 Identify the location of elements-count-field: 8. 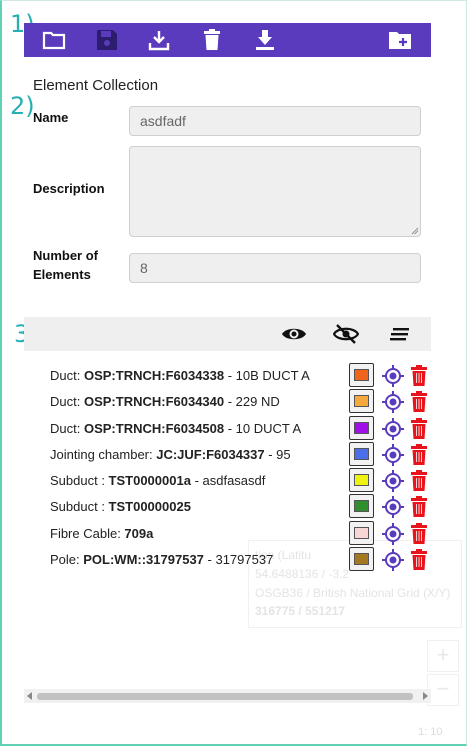
(275, 268).